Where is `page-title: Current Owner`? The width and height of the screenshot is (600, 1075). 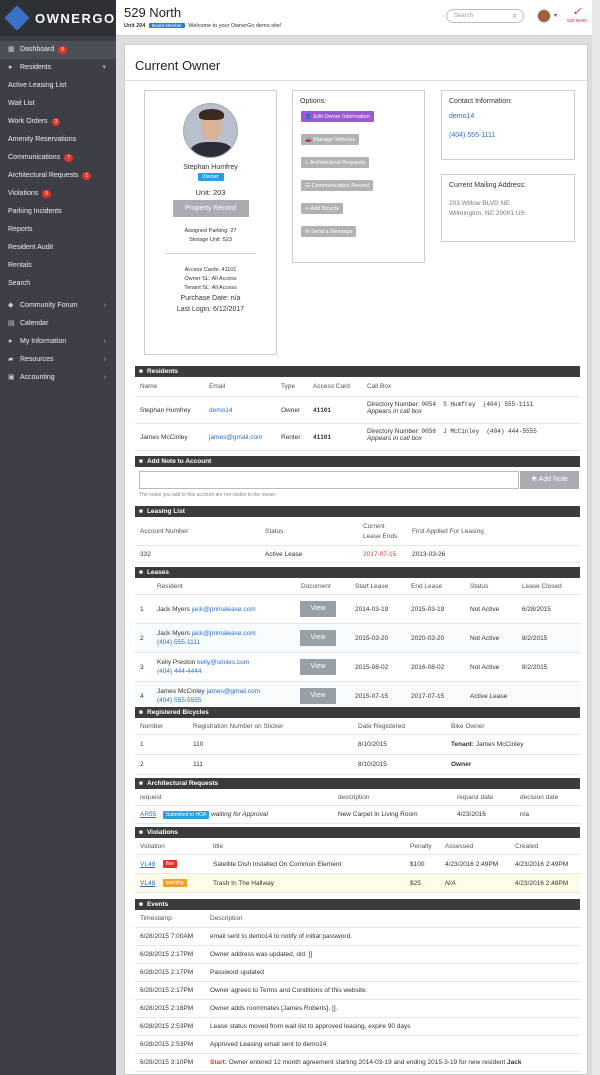
page-title: Current Owner is located at coordinates (356, 63).